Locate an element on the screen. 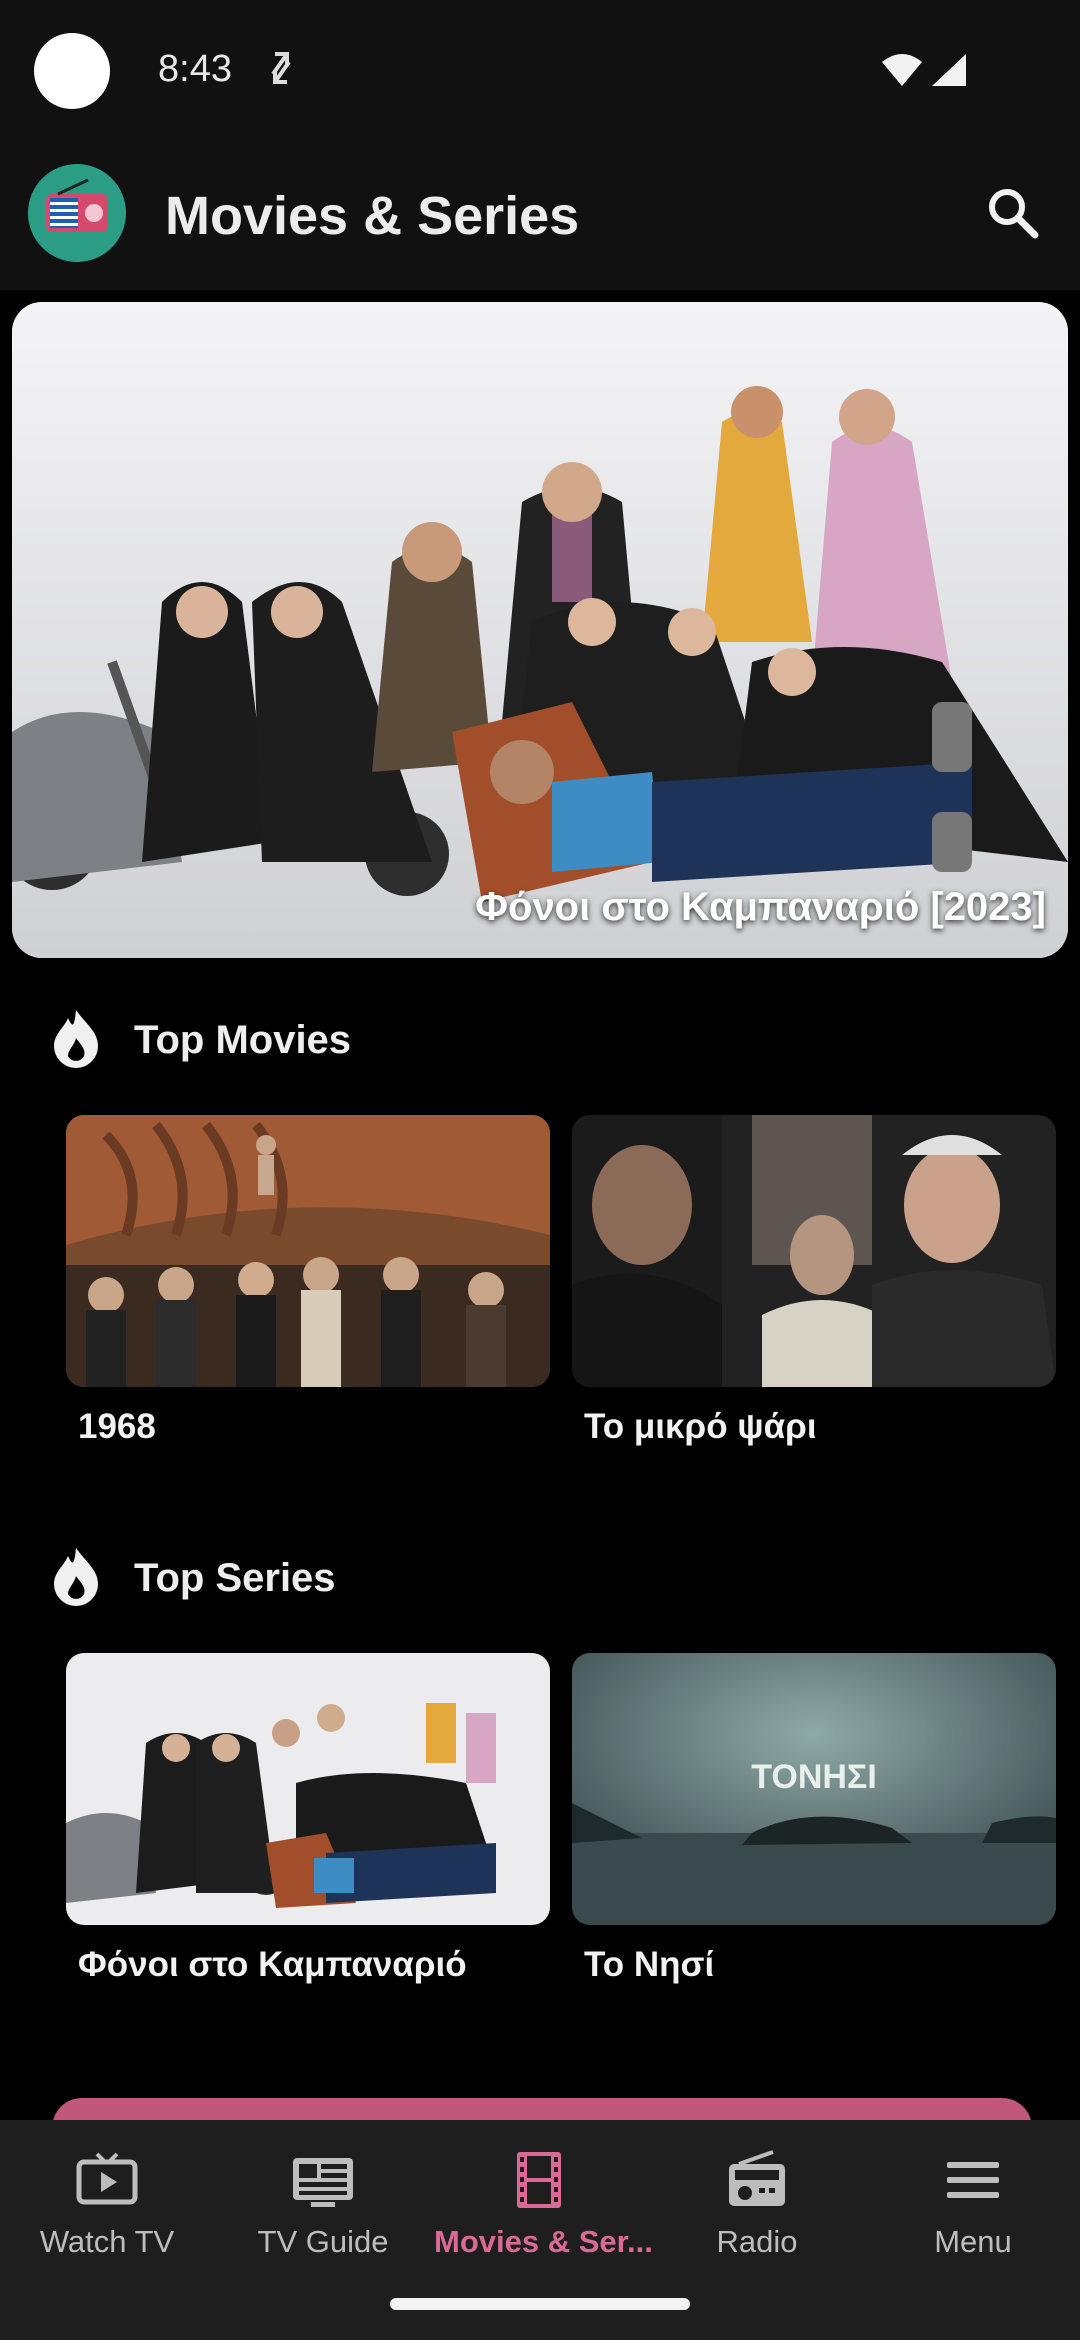  series-card: Φόνοι στο Καμπαναριό is located at coordinates (308, 1819).